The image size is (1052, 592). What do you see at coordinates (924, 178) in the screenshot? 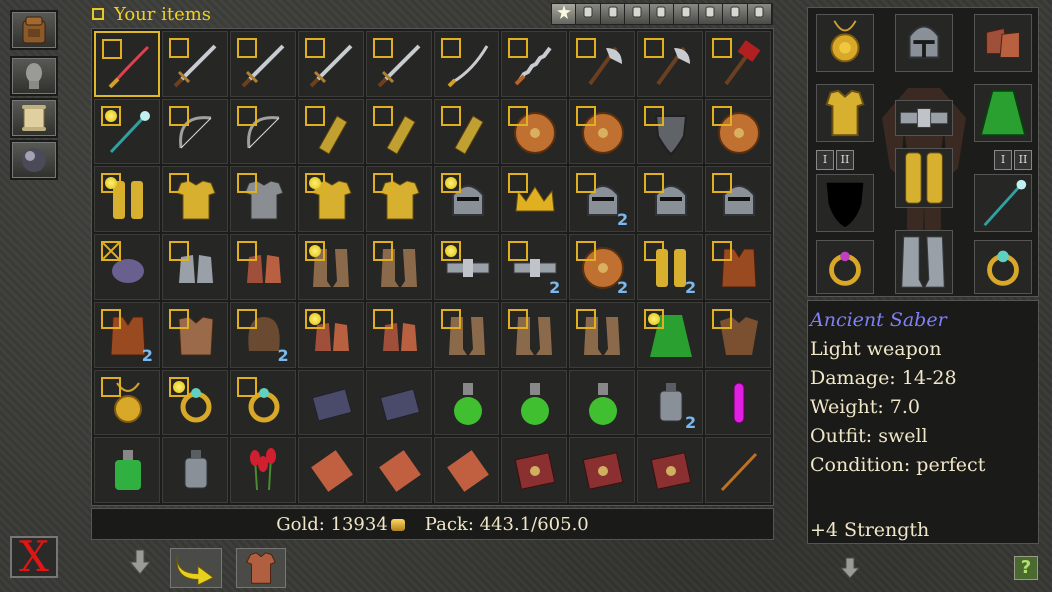
I see `legs-slot` at bounding box center [924, 178].